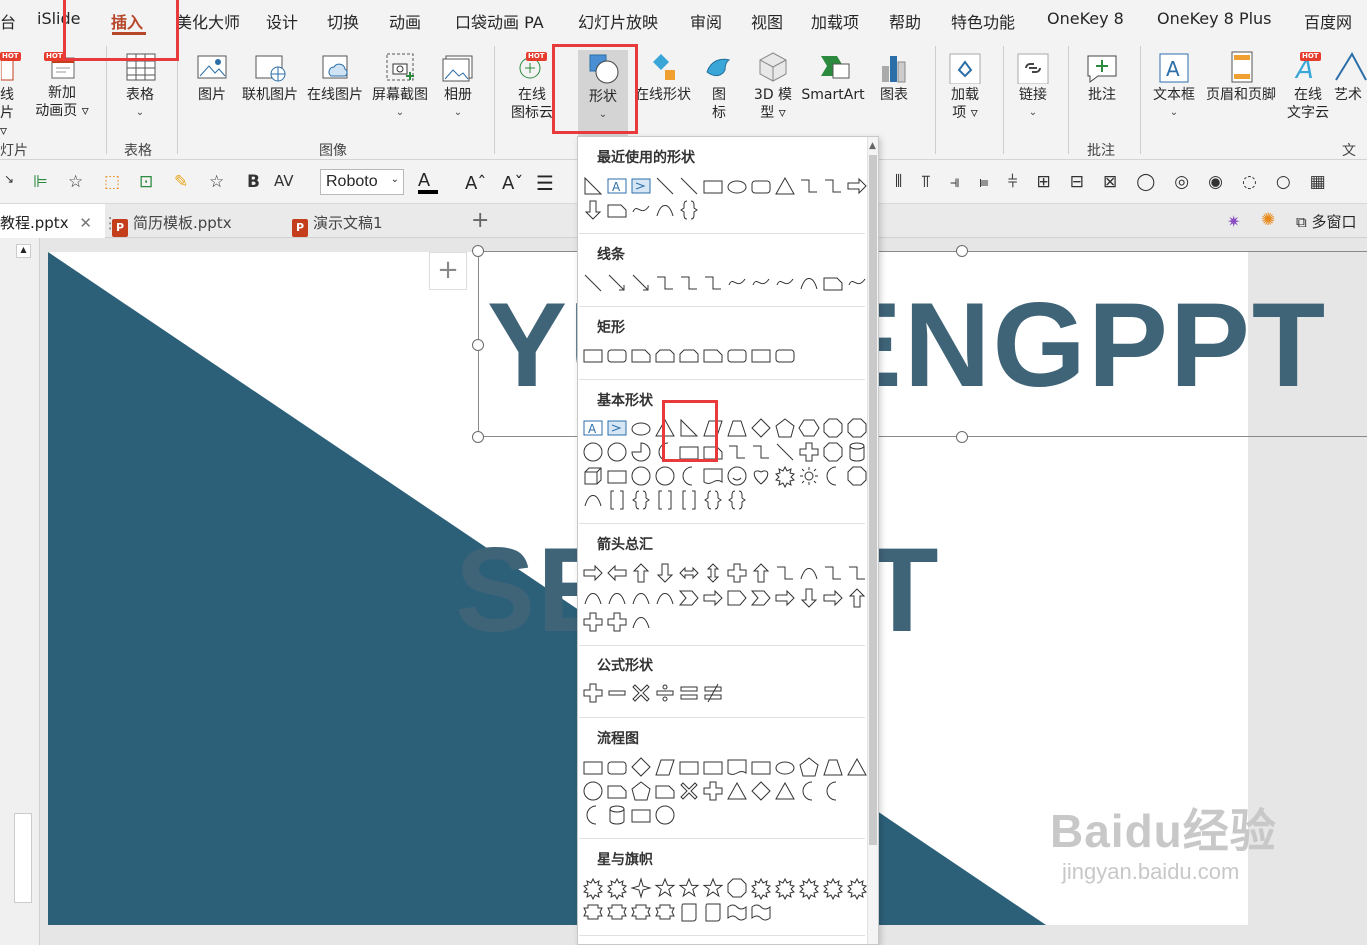  What do you see at coordinates (617, 791) in the screenshot?
I see `shape-snip-icon` at bounding box center [617, 791].